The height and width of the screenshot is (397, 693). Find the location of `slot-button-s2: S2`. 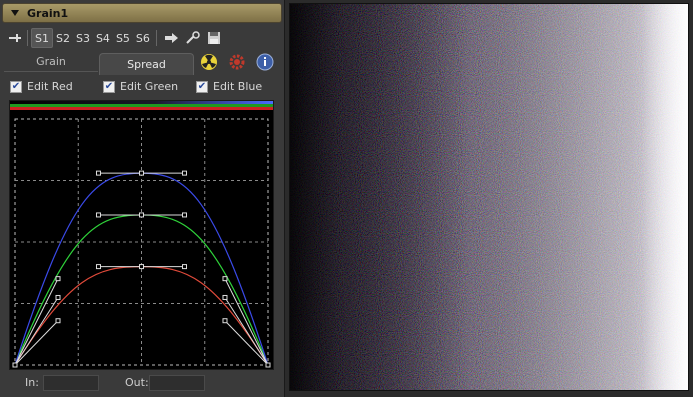

slot-button-s2: S2 is located at coordinates (63, 38).